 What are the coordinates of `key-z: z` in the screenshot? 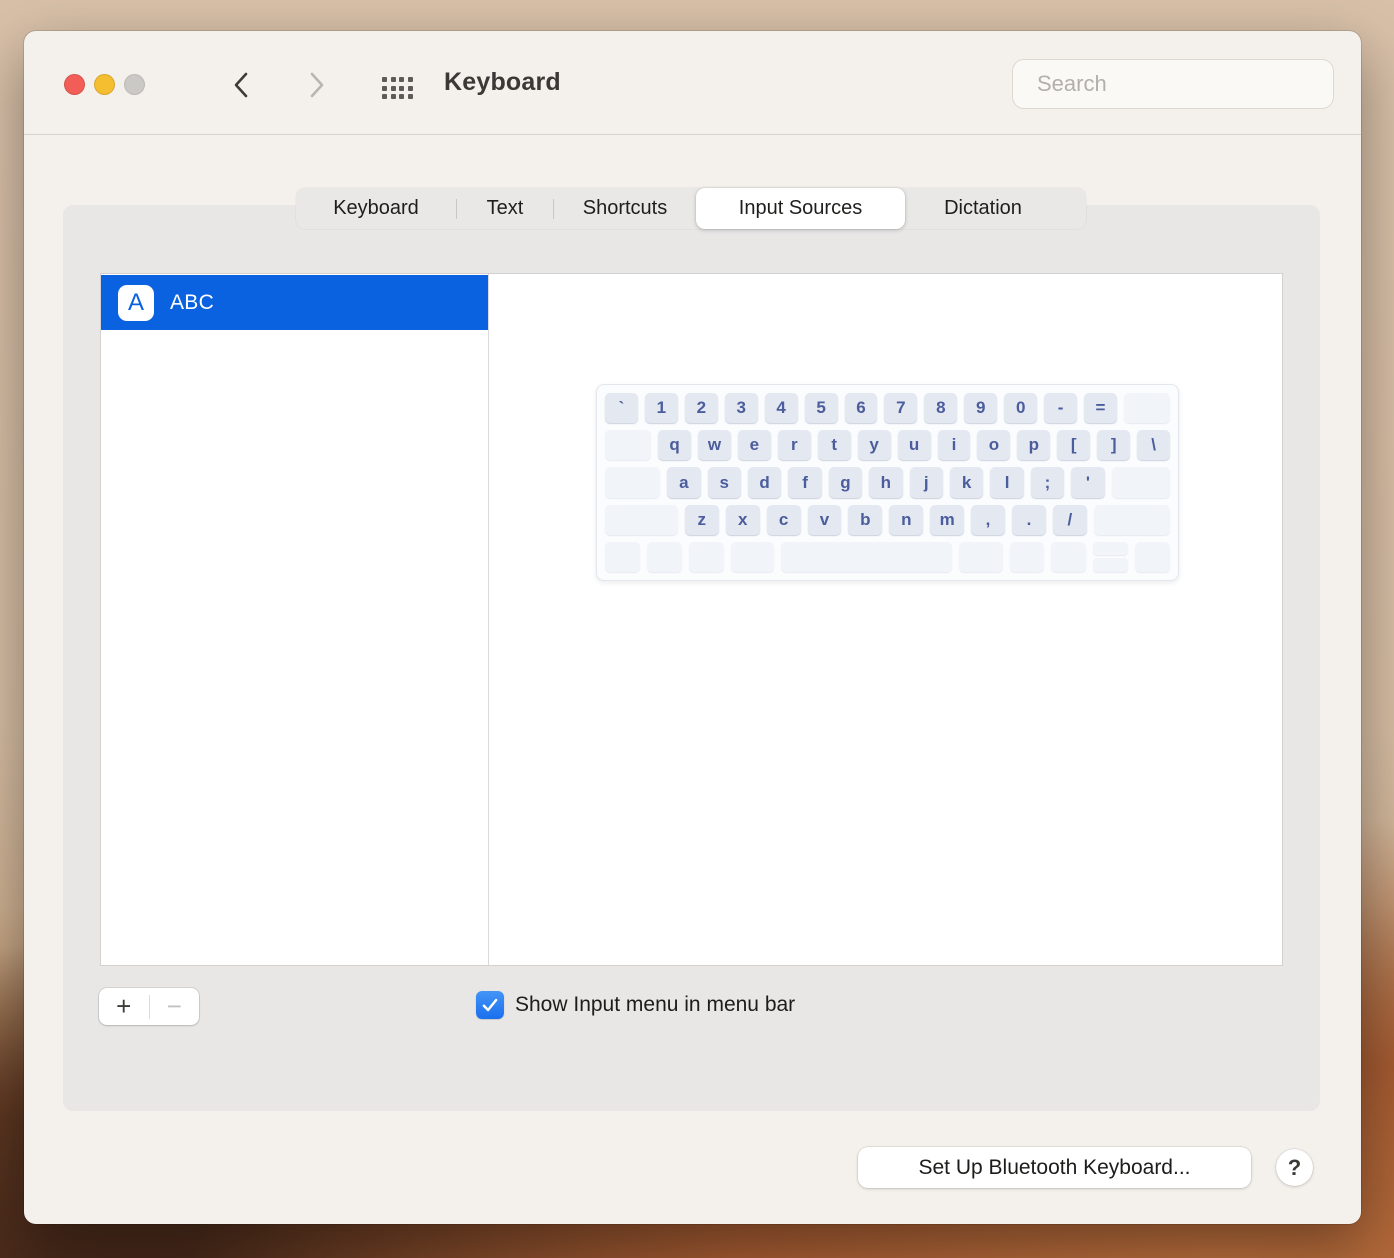 It's located at (701, 519).